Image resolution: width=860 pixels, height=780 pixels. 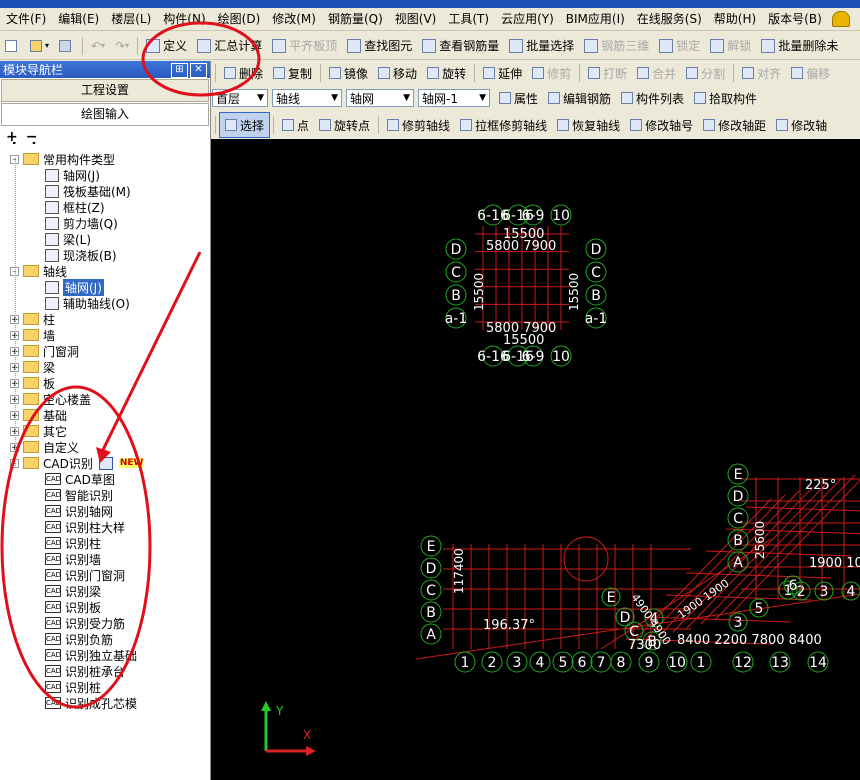 What do you see at coordinates (734, 125) in the screenshot?
I see `draw-button-7: 修改轴距` at bounding box center [734, 125].